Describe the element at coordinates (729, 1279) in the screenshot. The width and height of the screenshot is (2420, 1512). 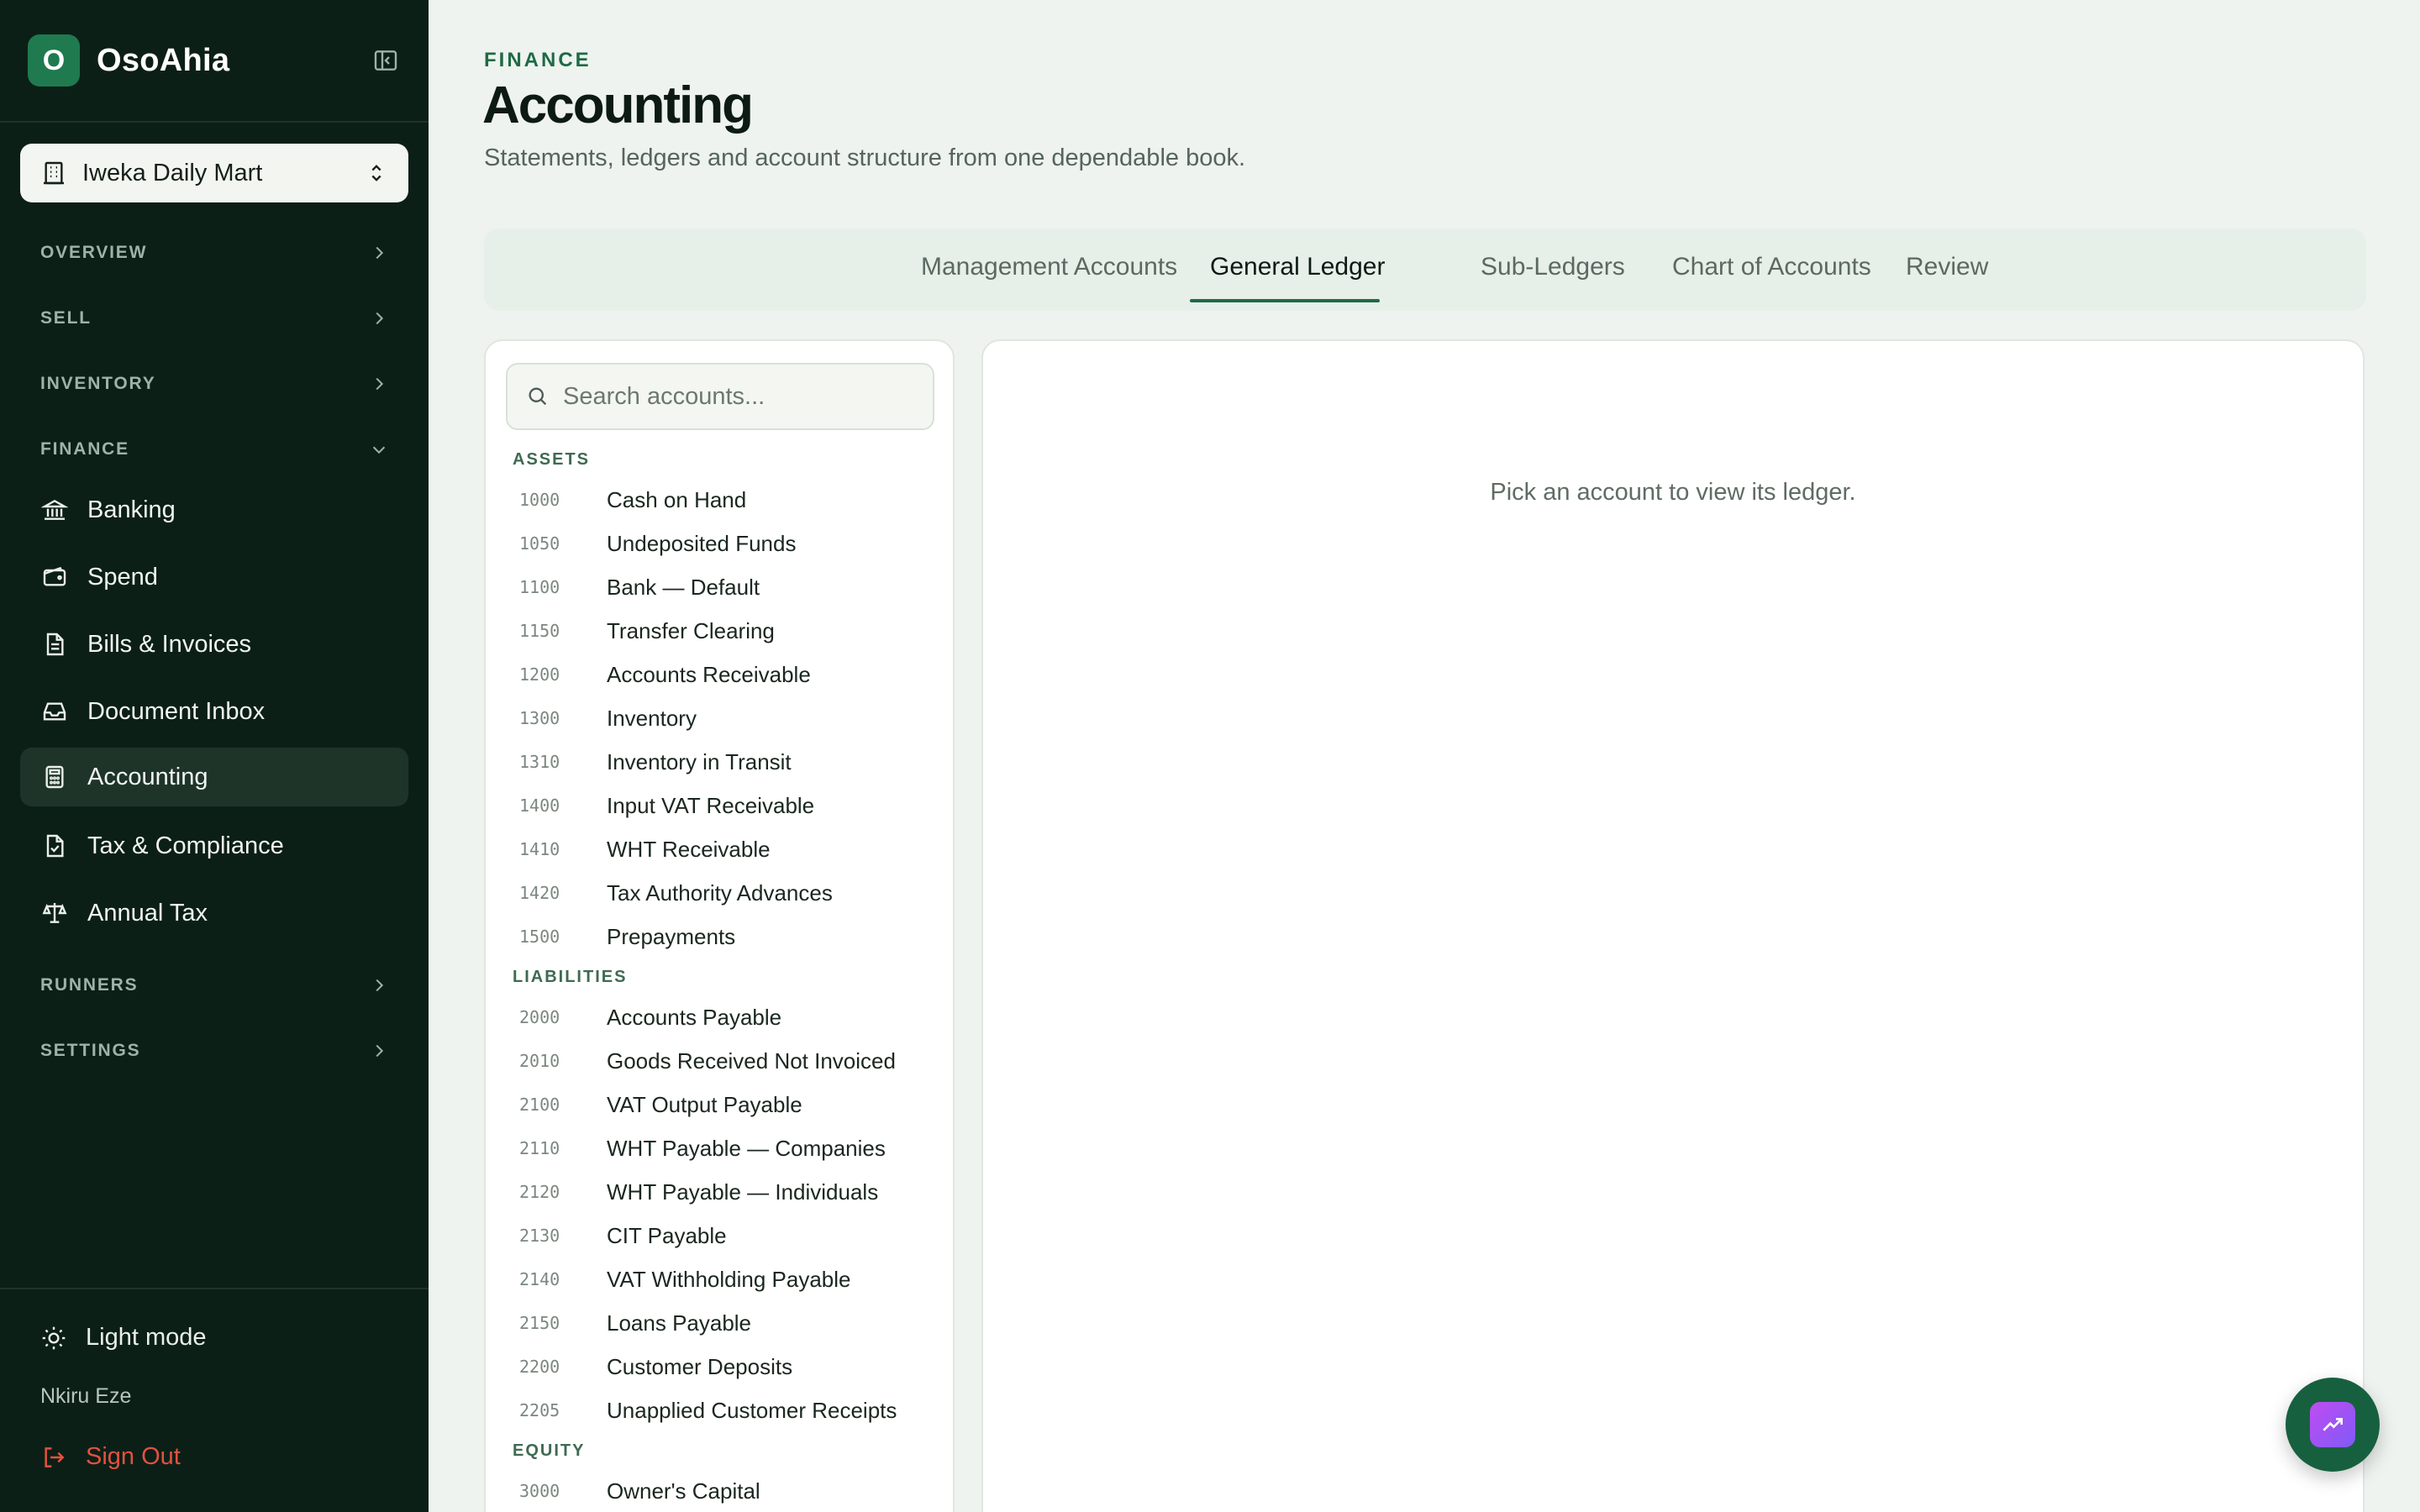
I see `account-name: VAT Withholding Payable` at that location.